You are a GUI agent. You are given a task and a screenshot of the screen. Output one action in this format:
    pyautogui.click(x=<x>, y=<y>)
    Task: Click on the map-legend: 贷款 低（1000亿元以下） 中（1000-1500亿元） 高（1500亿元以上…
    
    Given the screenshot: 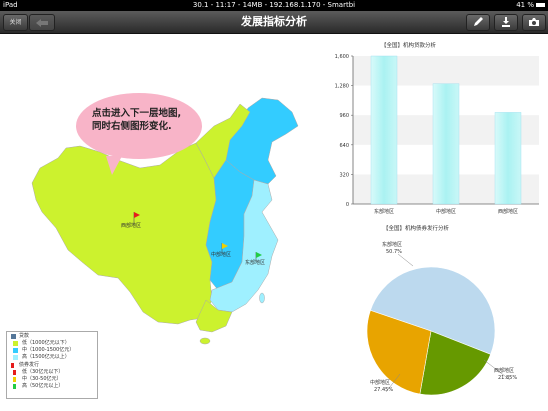 What is the action you would take?
    pyautogui.click(x=52, y=365)
    